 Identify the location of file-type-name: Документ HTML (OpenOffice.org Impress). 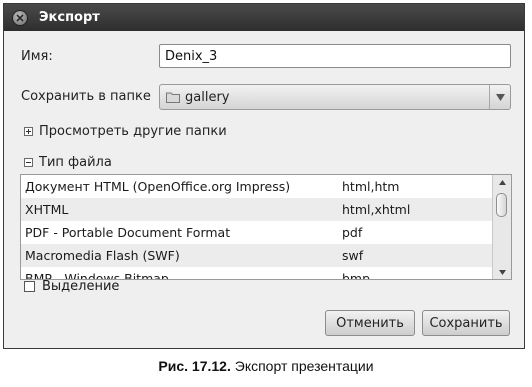
(158, 186).